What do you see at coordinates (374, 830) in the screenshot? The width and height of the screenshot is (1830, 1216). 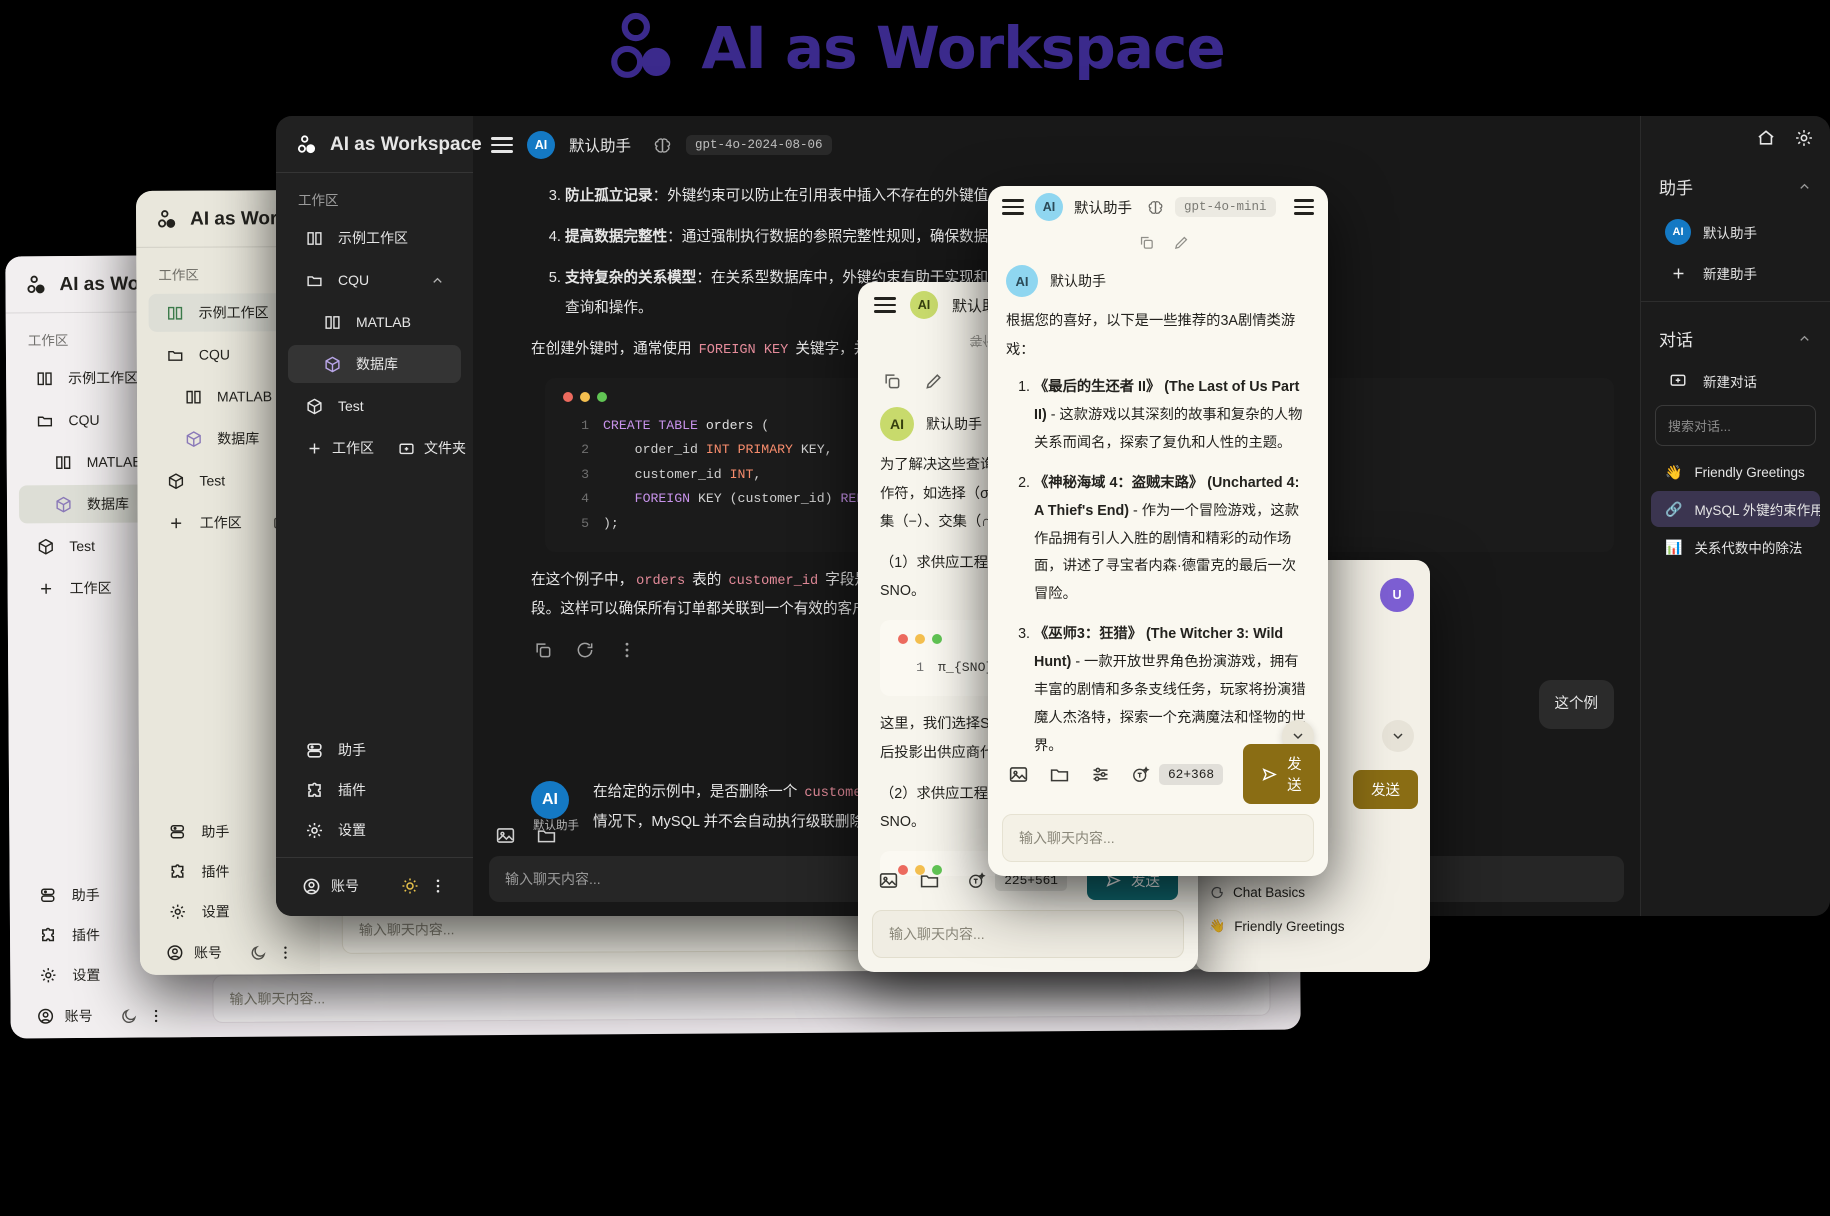 I see `sidebar-item-settings: 设置` at bounding box center [374, 830].